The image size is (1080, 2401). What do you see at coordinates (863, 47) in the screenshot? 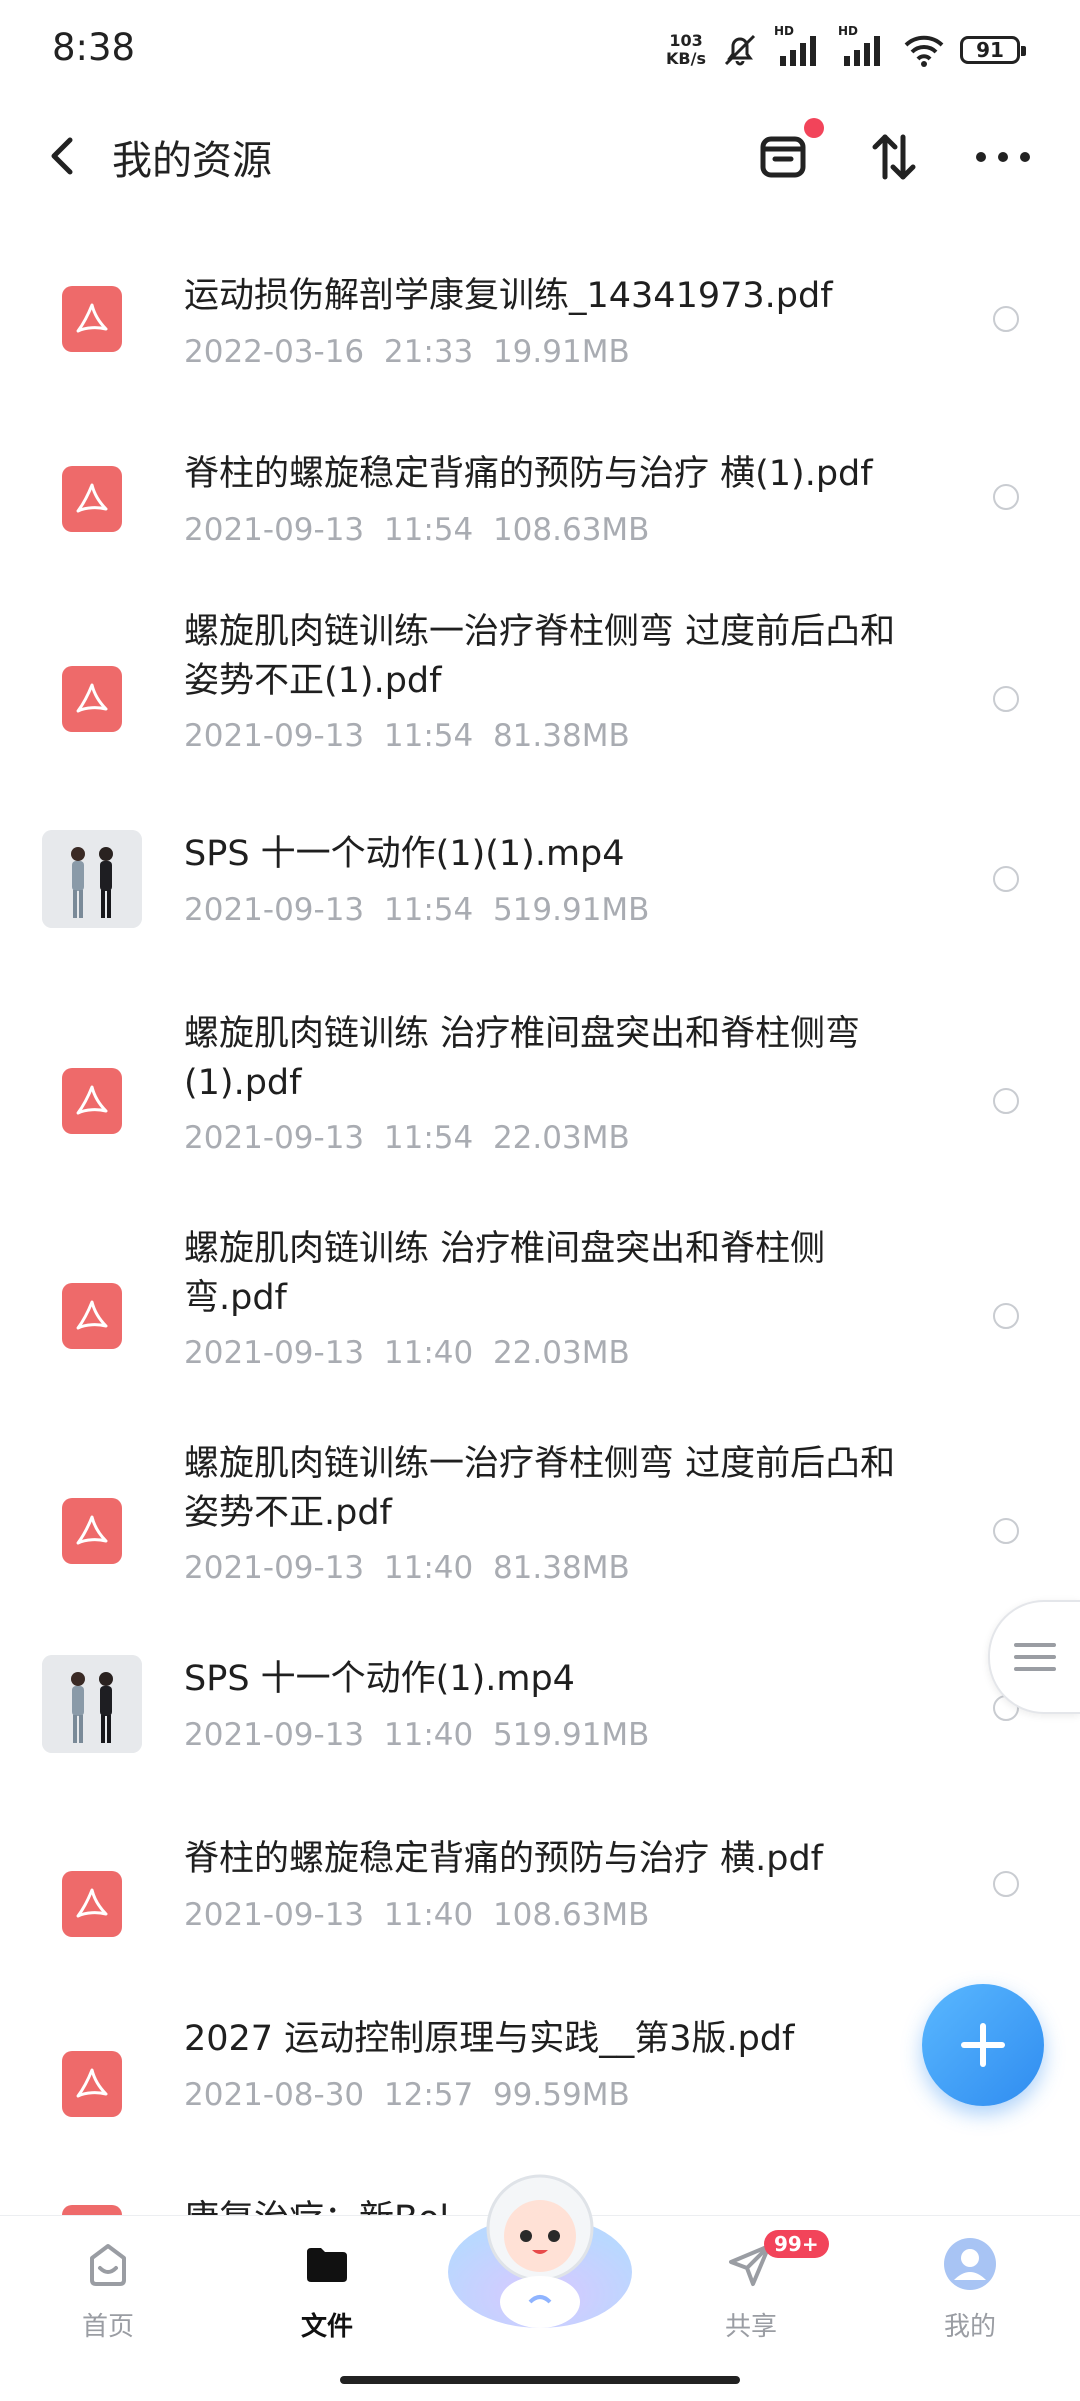
I see `signal-2-icon: HD` at bounding box center [863, 47].